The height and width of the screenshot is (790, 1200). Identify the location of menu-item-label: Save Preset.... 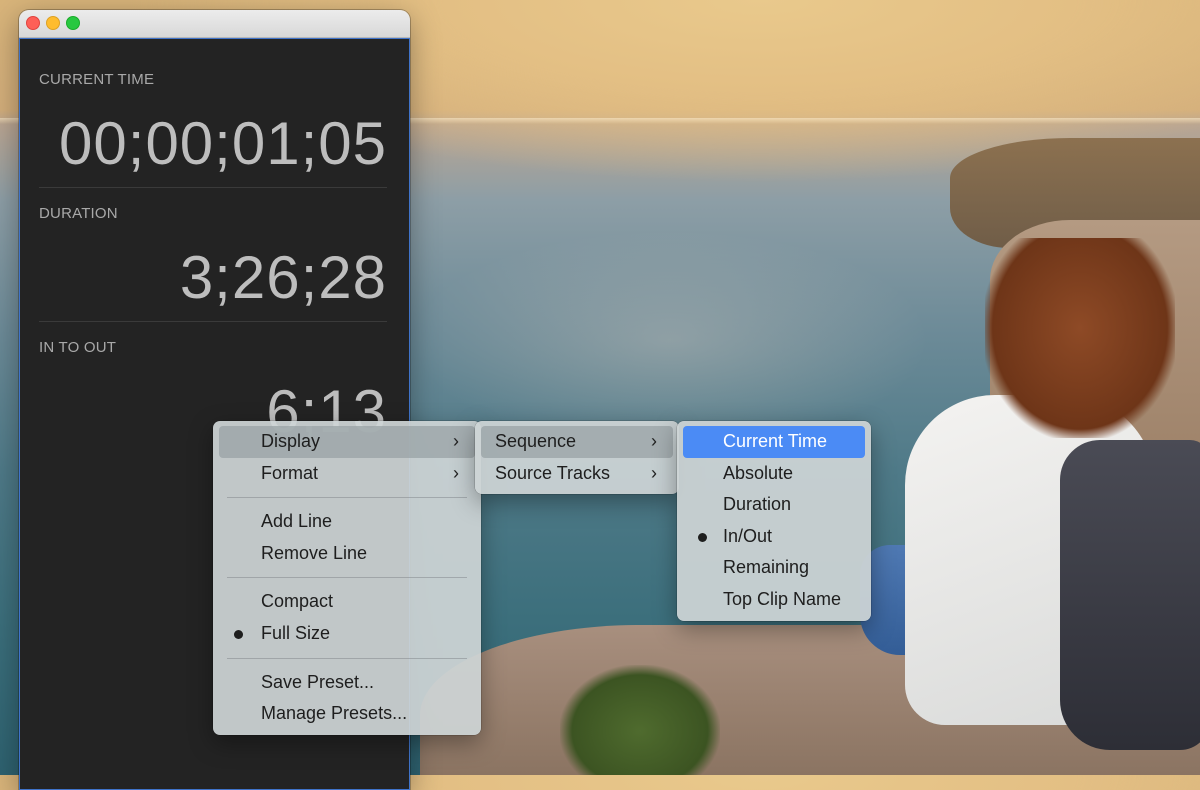
(318, 681).